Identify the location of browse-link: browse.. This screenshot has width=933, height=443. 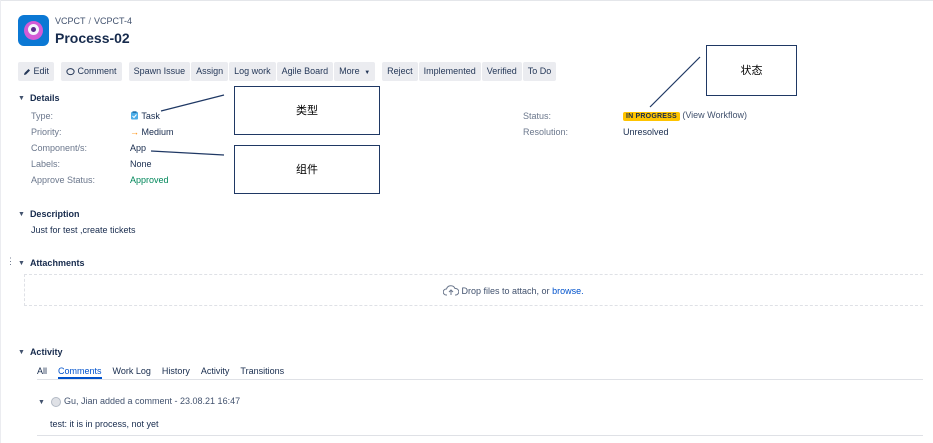
(568, 291).